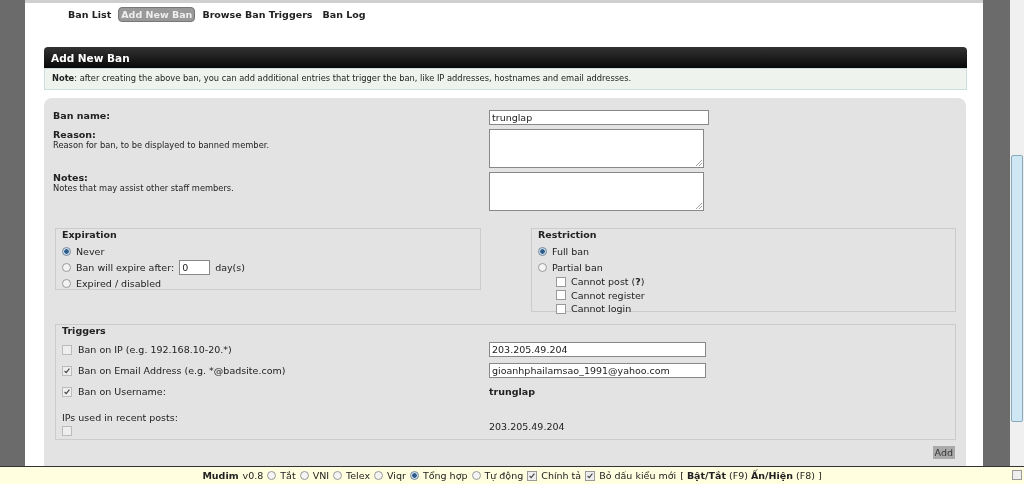 The image size is (1024, 484). Describe the element at coordinates (561, 475) in the screenshot. I see `option-label: Chính tả` at that location.